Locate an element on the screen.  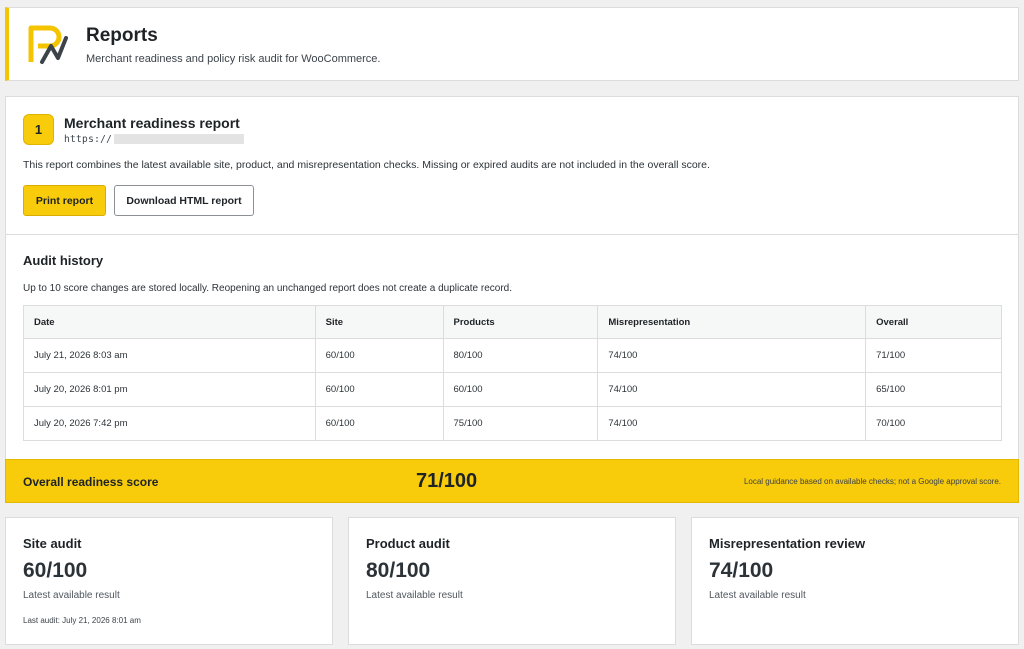
misrepresentation-review-score: 74/100 is located at coordinates (741, 570).